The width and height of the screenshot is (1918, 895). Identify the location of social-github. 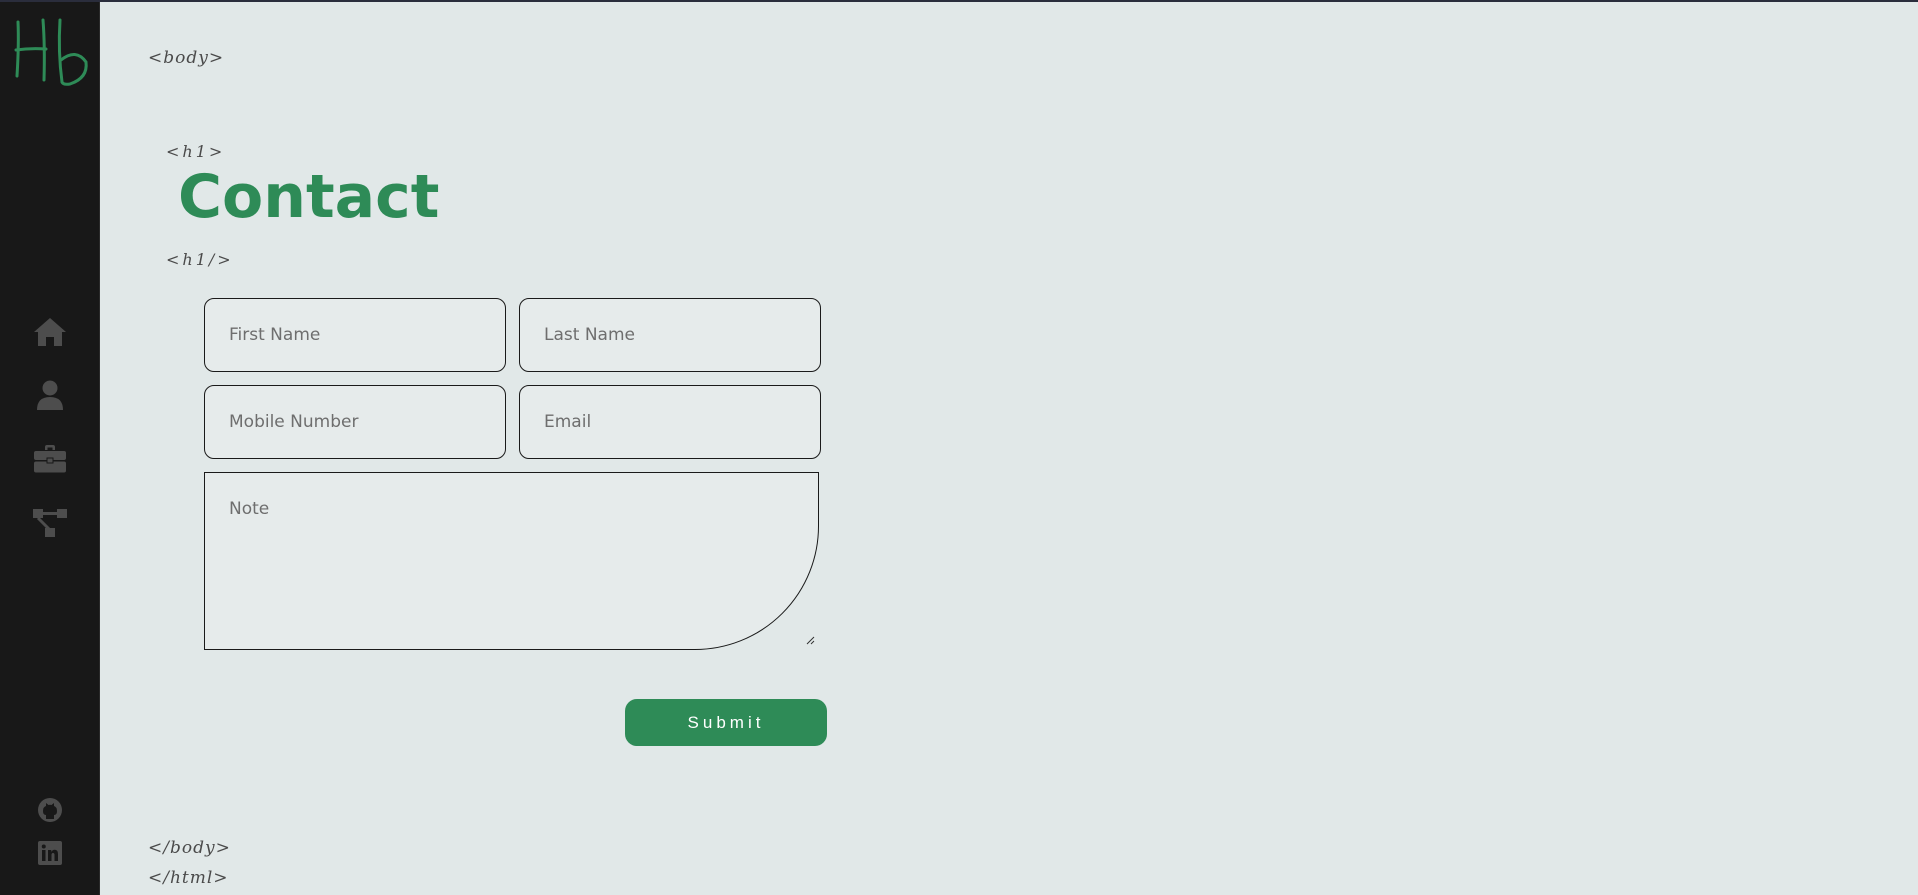
(50, 810).